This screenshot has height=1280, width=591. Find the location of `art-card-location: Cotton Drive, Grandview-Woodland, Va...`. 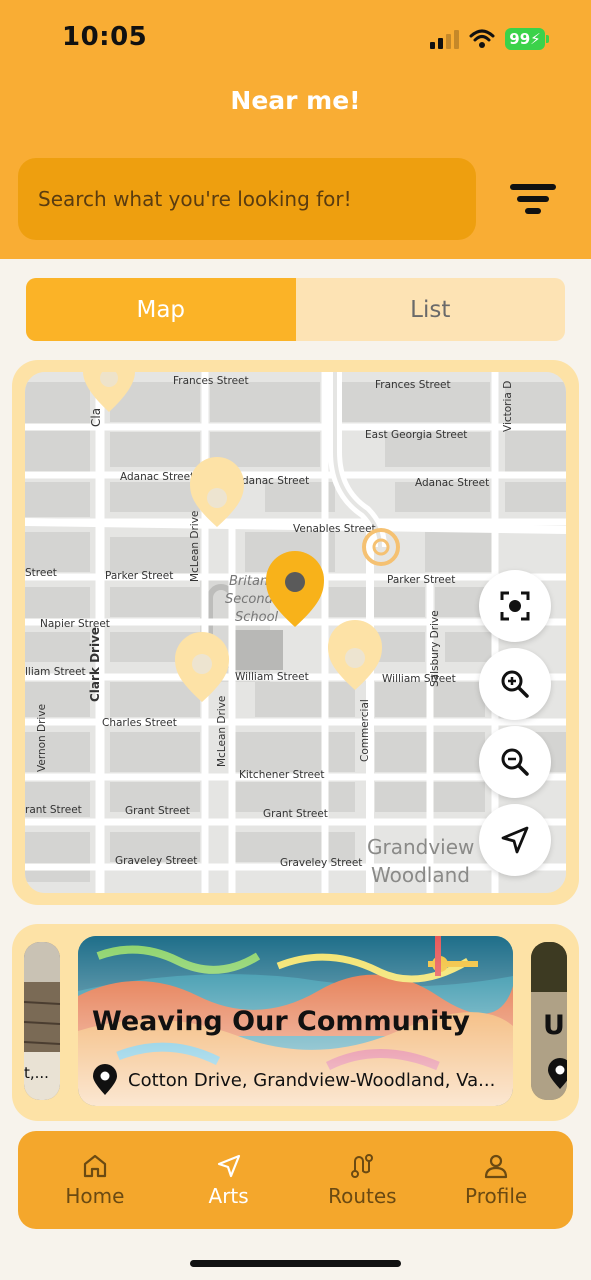

art-card-location: Cotton Drive, Grandview-Woodland, Va... is located at coordinates (293, 1080).